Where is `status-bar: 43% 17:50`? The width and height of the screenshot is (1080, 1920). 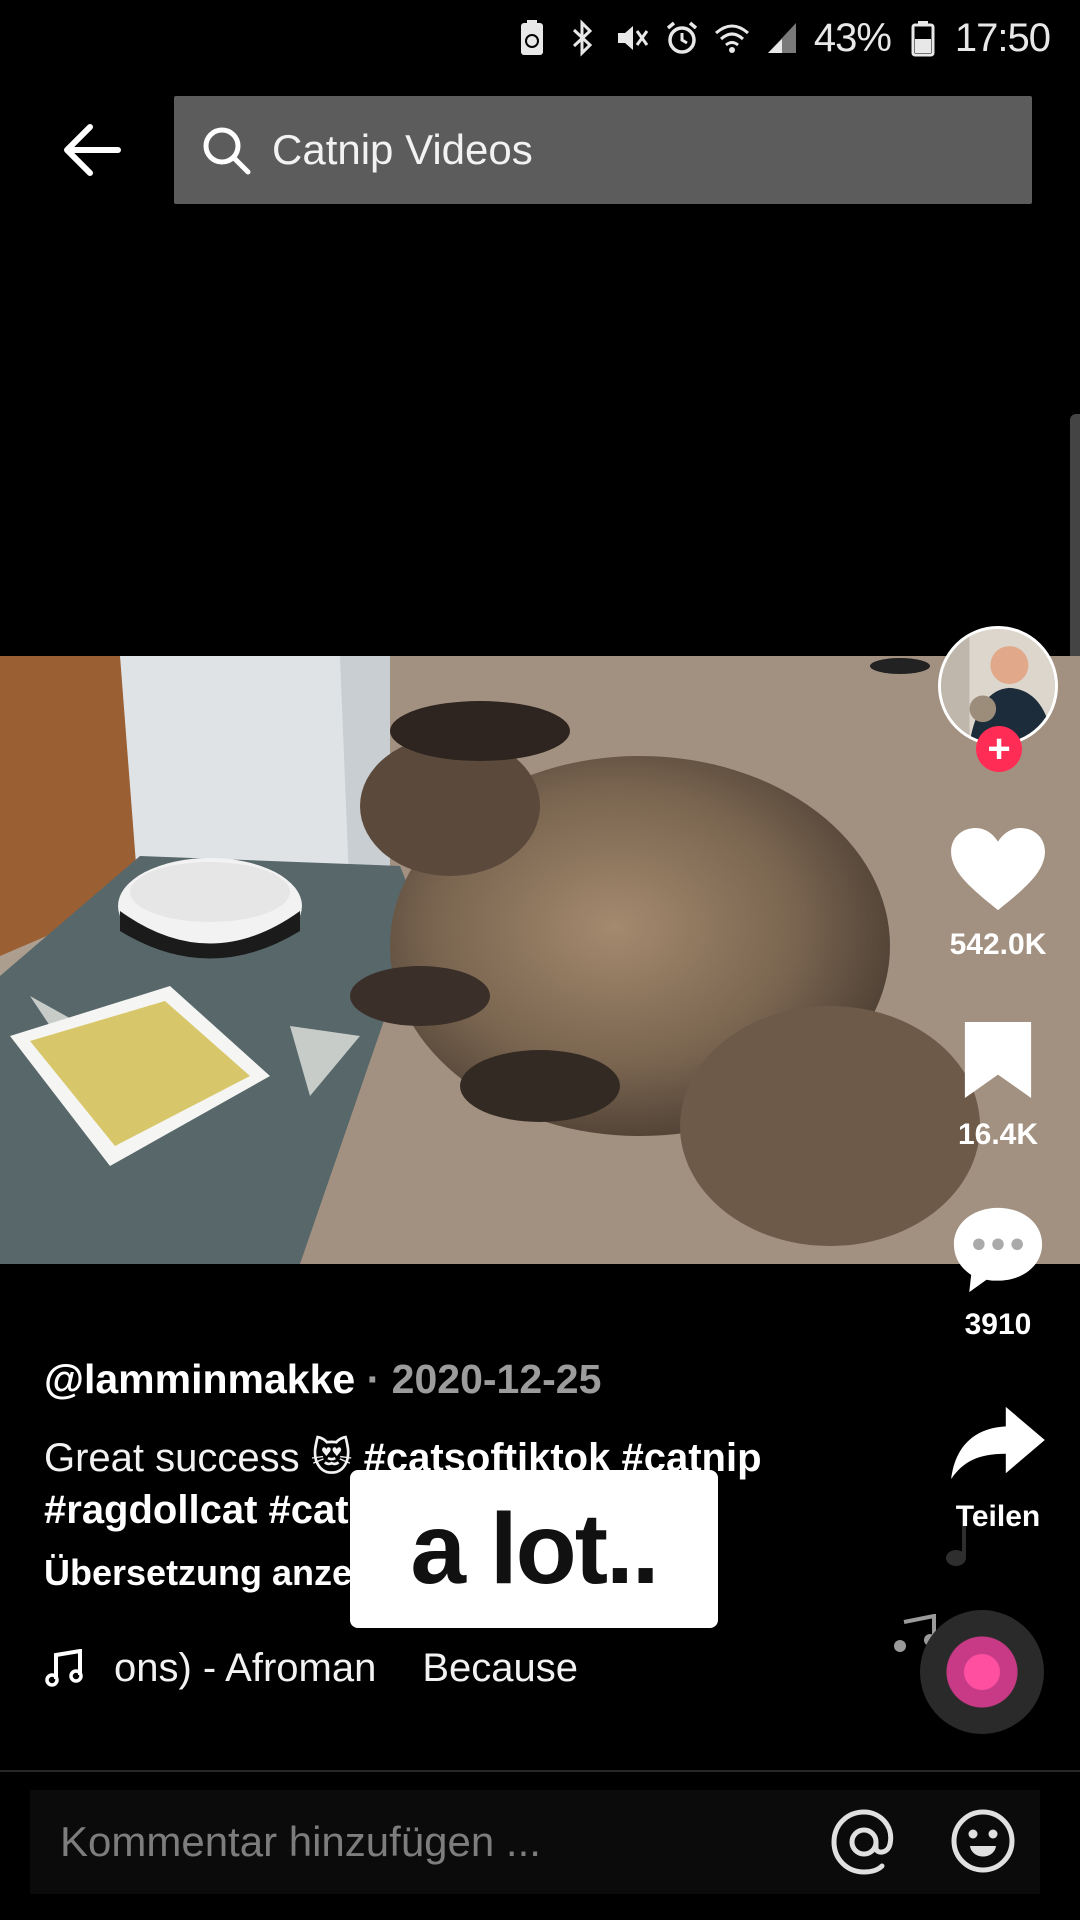 status-bar: 43% 17:50 is located at coordinates (540, 38).